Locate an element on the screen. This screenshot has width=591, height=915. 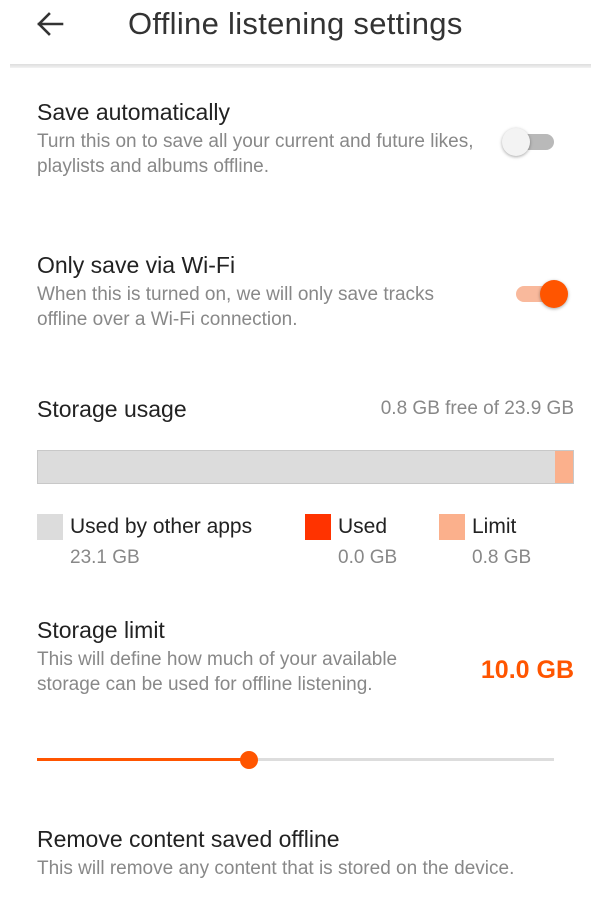
legend-label-used: Used is located at coordinates (363, 526).